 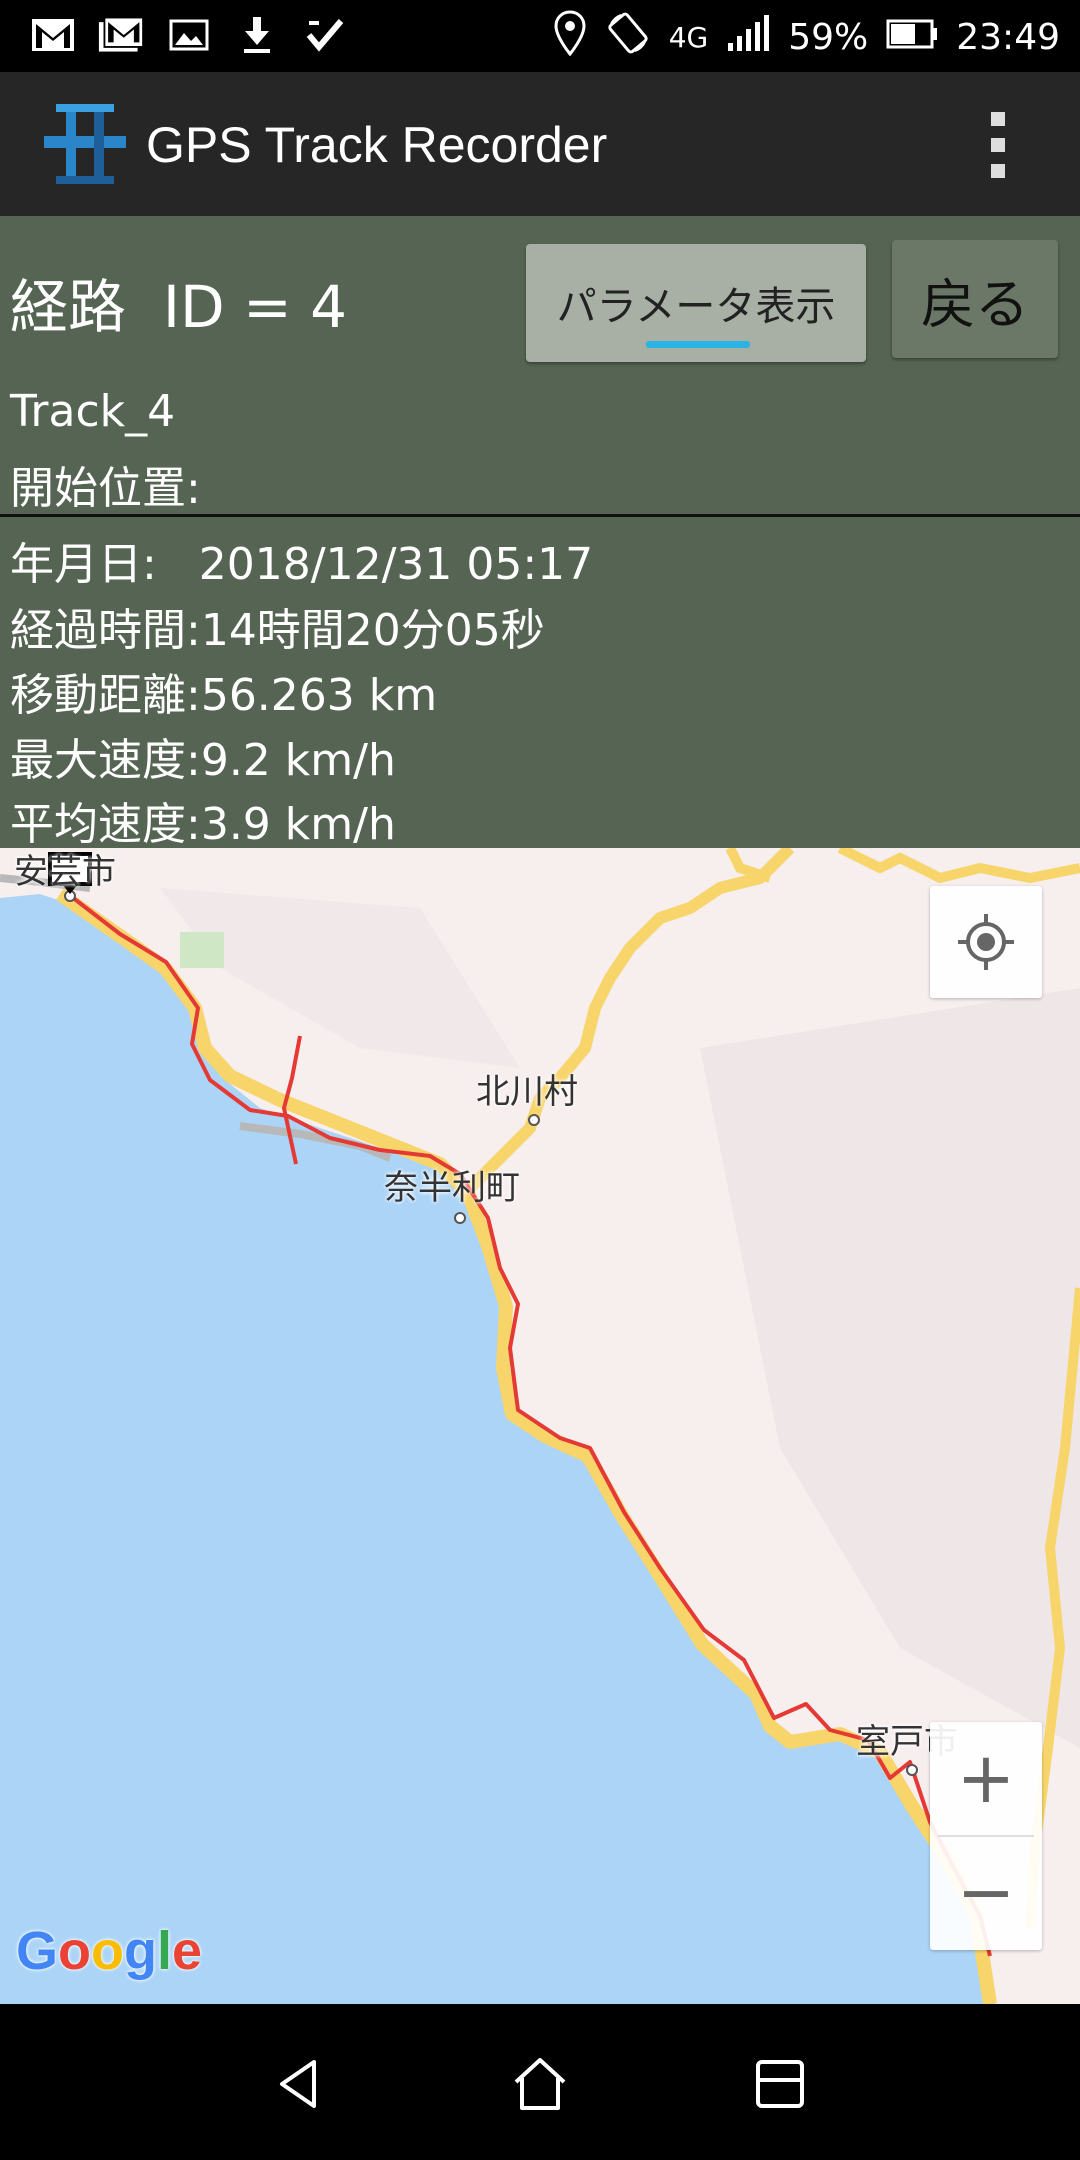 I want to click on average-speed: 平均速度:3.9 km/h, so click(x=203, y=824).